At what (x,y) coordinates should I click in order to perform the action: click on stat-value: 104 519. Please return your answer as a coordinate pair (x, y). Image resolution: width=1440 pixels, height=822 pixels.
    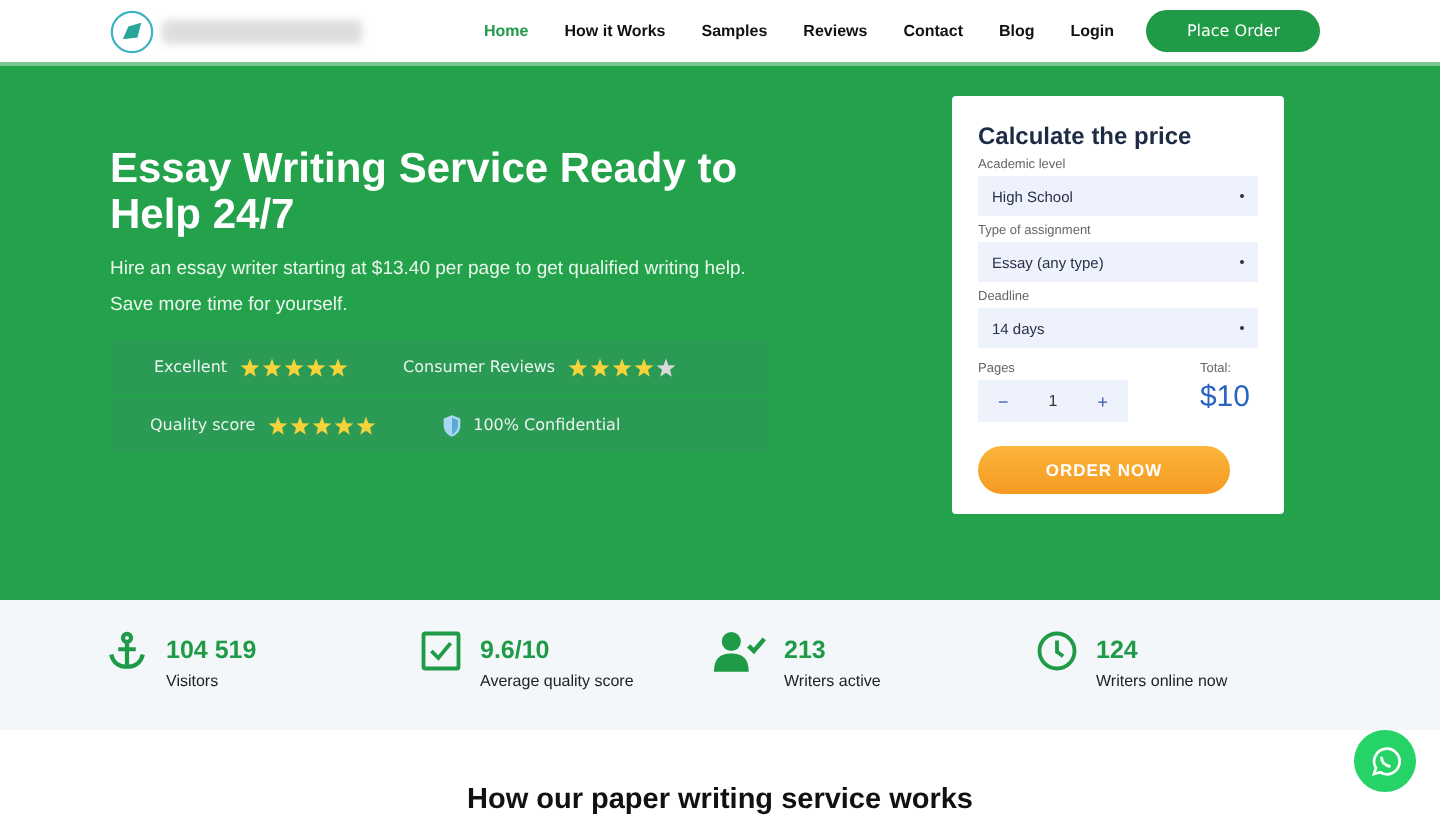
    Looking at the image, I should click on (211, 650).